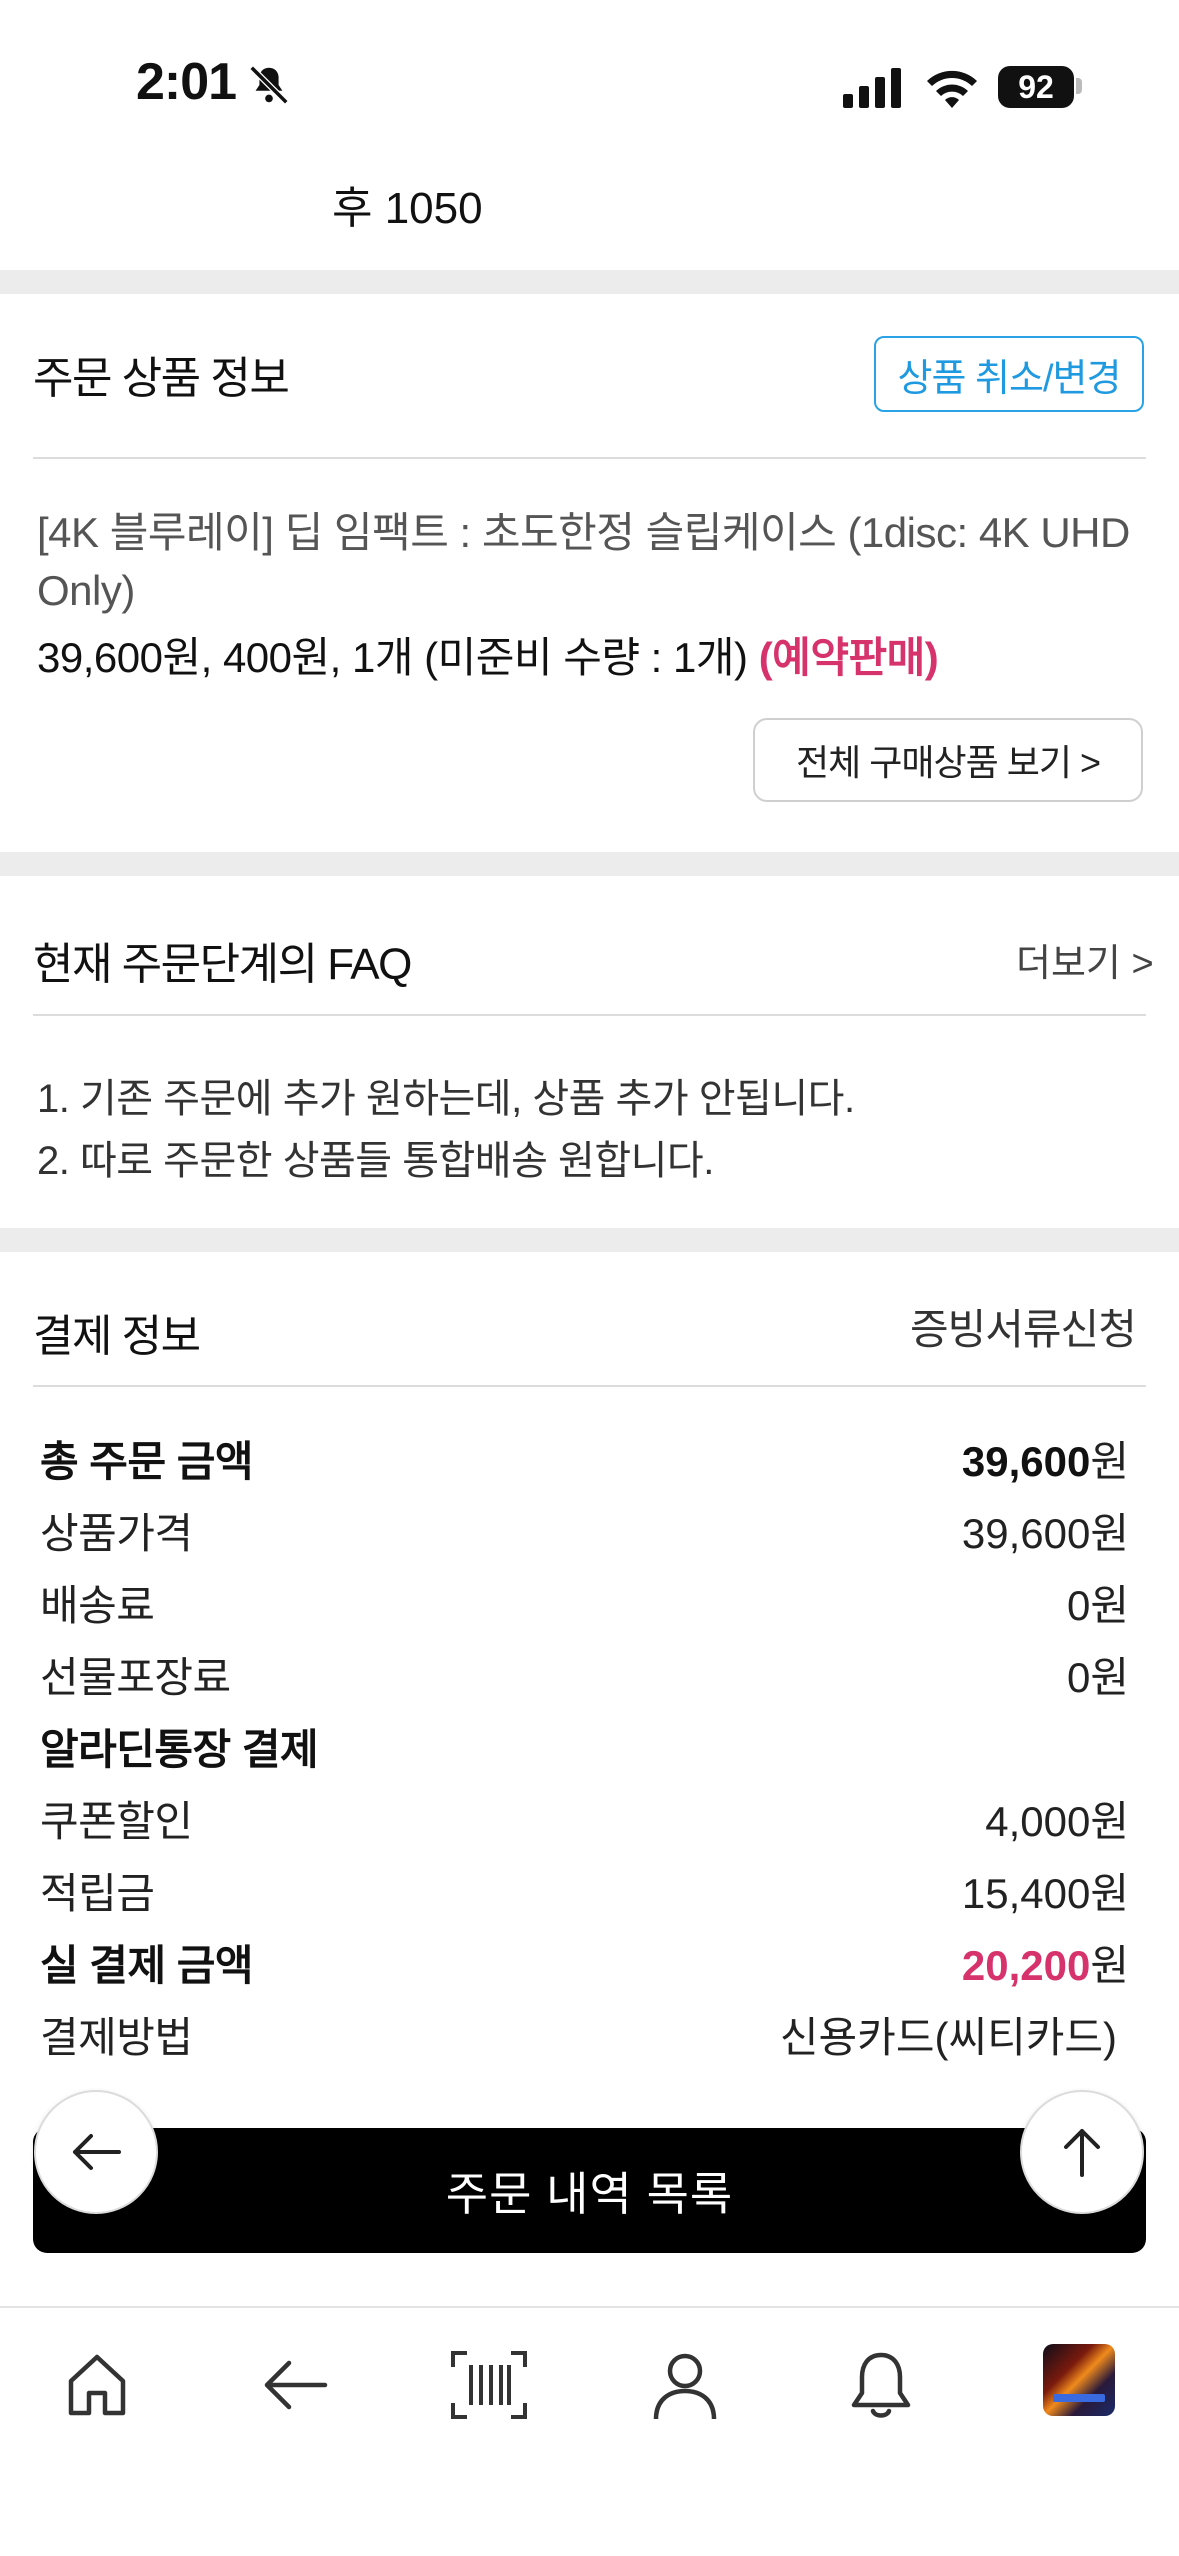  What do you see at coordinates (948, 760) in the screenshot?
I see `view-all-products-button: 전체 구매상품 보기 >` at bounding box center [948, 760].